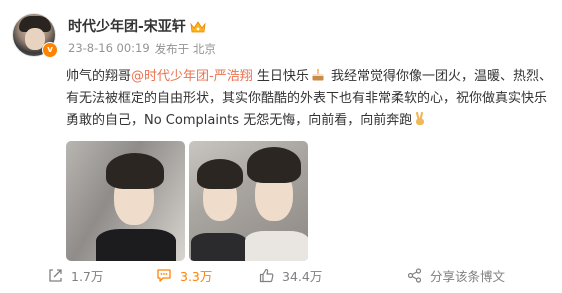 The image size is (562, 293). I want to click on comment-button: 3.3万, so click(184, 275).